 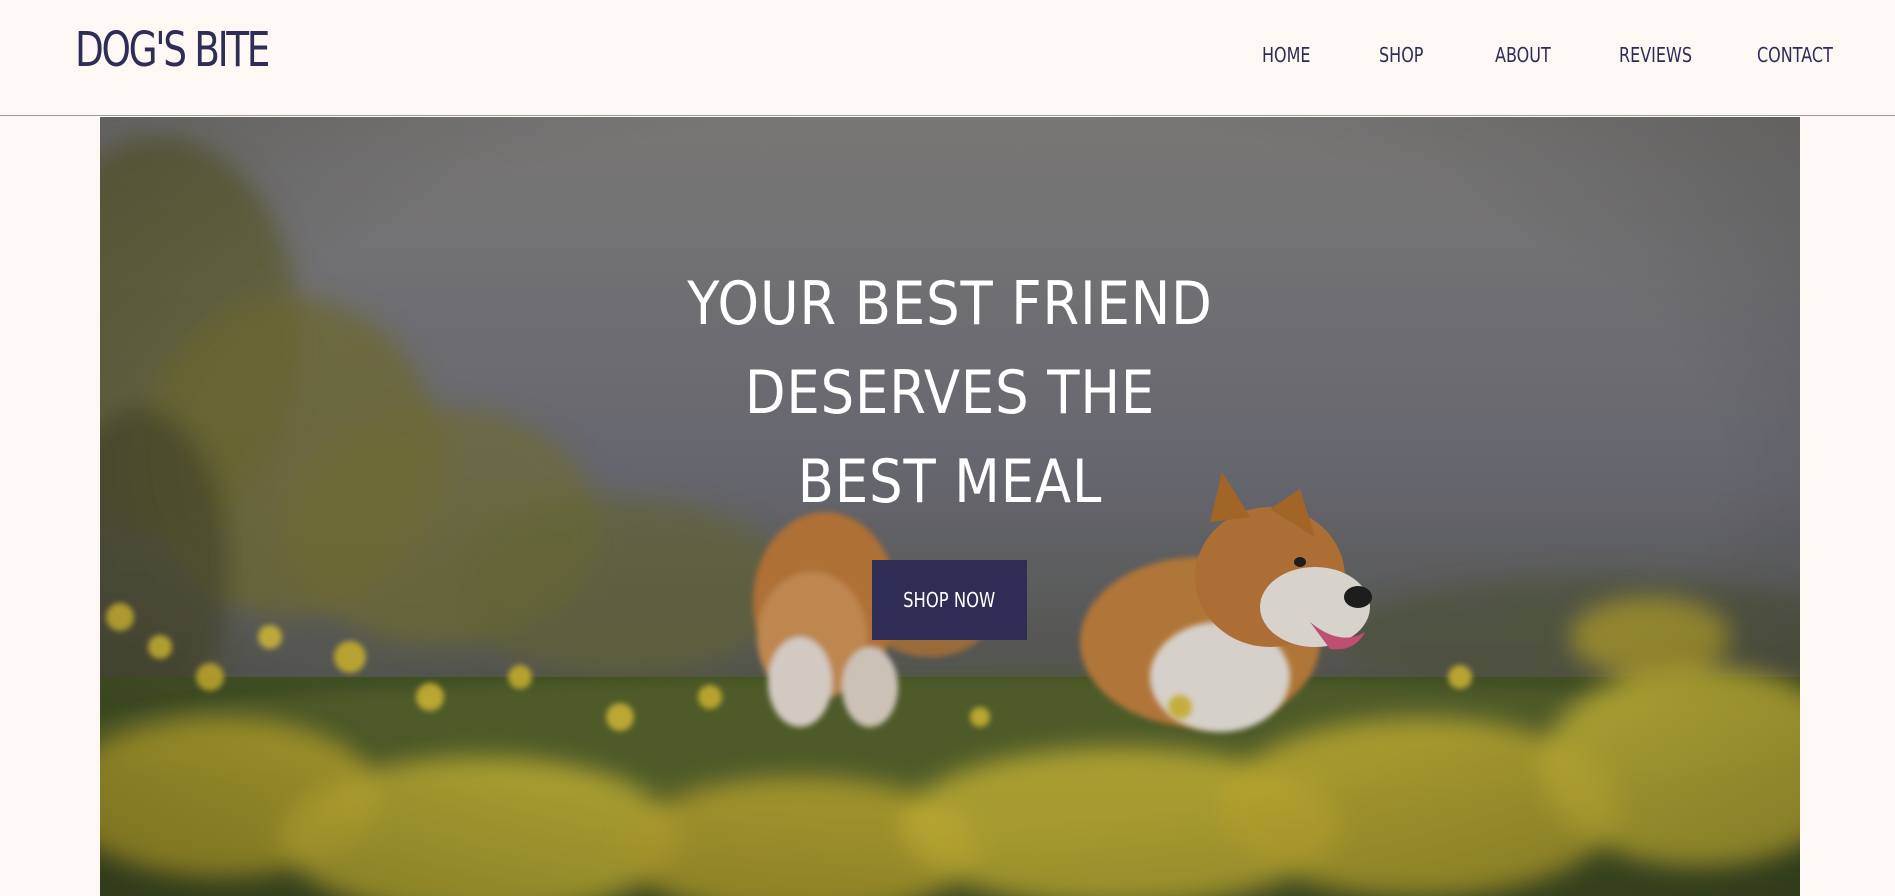 I want to click on shop-now-label: SHOP NOW, so click(x=949, y=600).